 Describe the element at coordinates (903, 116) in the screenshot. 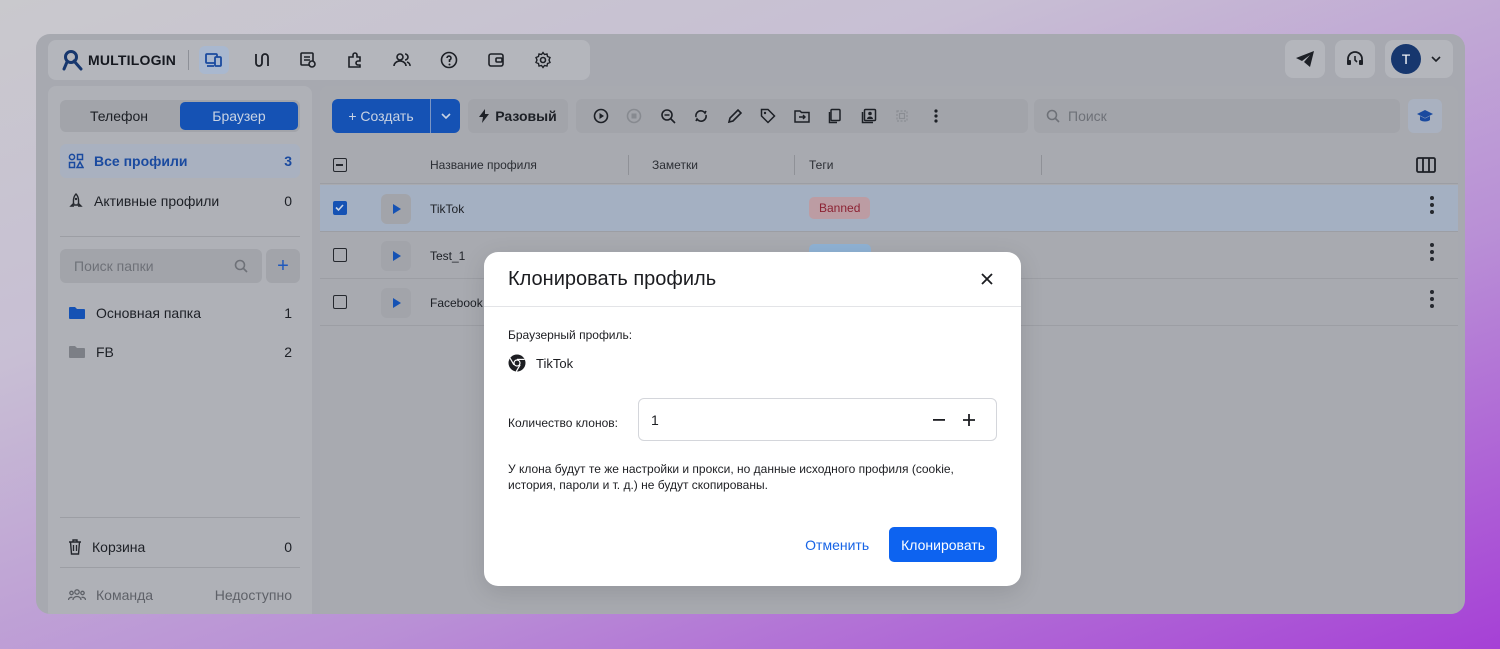

I see `select-icon` at that location.